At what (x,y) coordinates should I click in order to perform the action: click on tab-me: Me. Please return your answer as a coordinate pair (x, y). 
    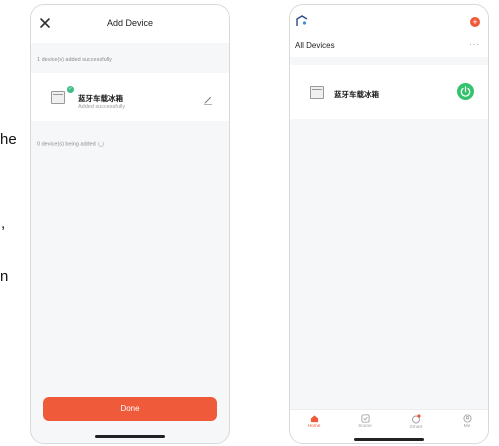
    Looking at the image, I should click on (467, 421).